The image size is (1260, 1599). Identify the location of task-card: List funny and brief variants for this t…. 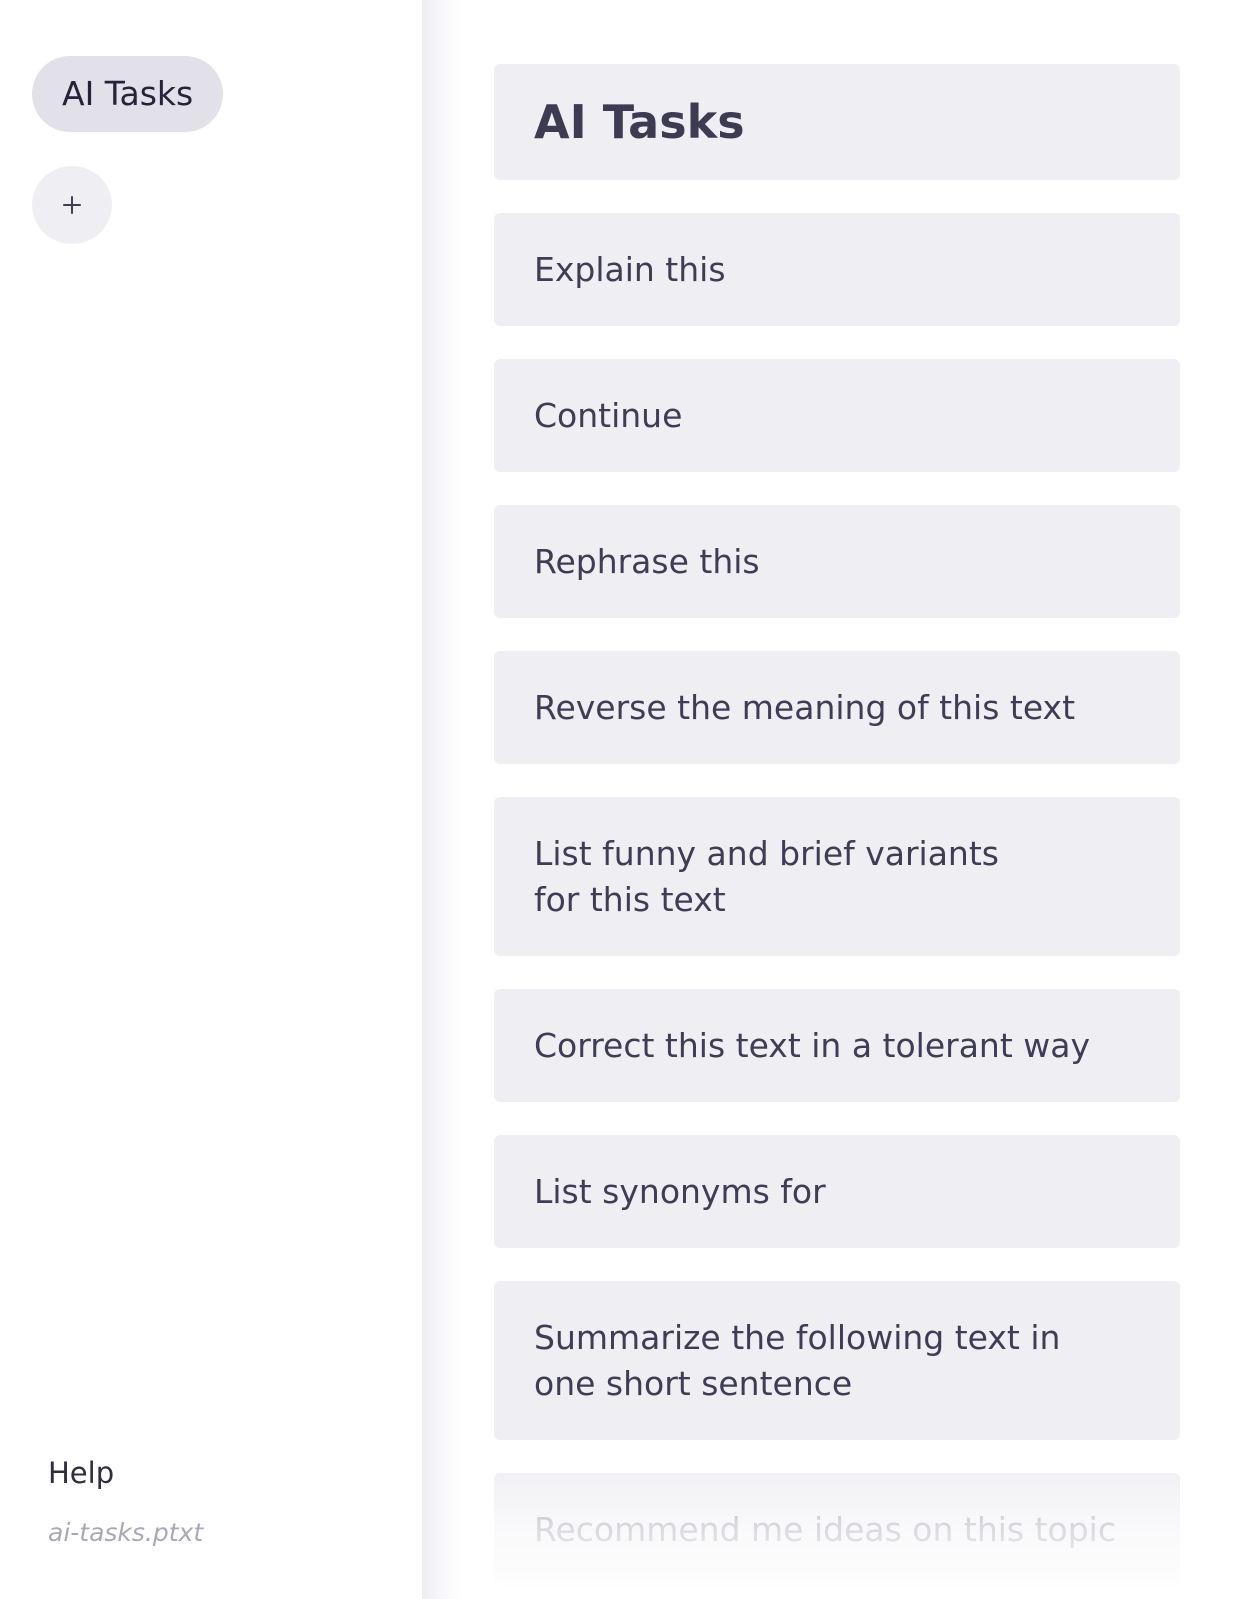
(837, 876).